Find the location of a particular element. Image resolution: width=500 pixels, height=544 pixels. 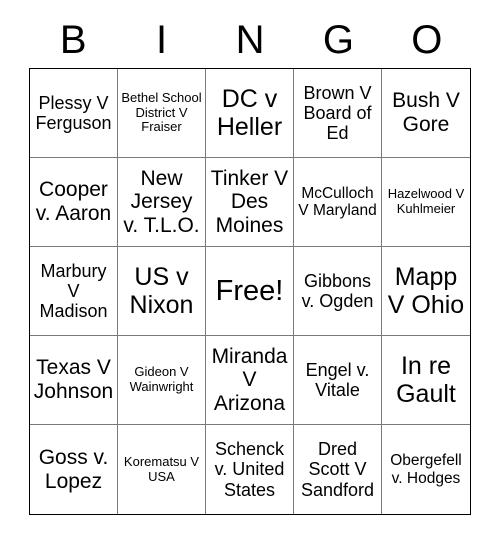

bingo-cell: Tinker V Des Moines is located at coordinates (250, 202).